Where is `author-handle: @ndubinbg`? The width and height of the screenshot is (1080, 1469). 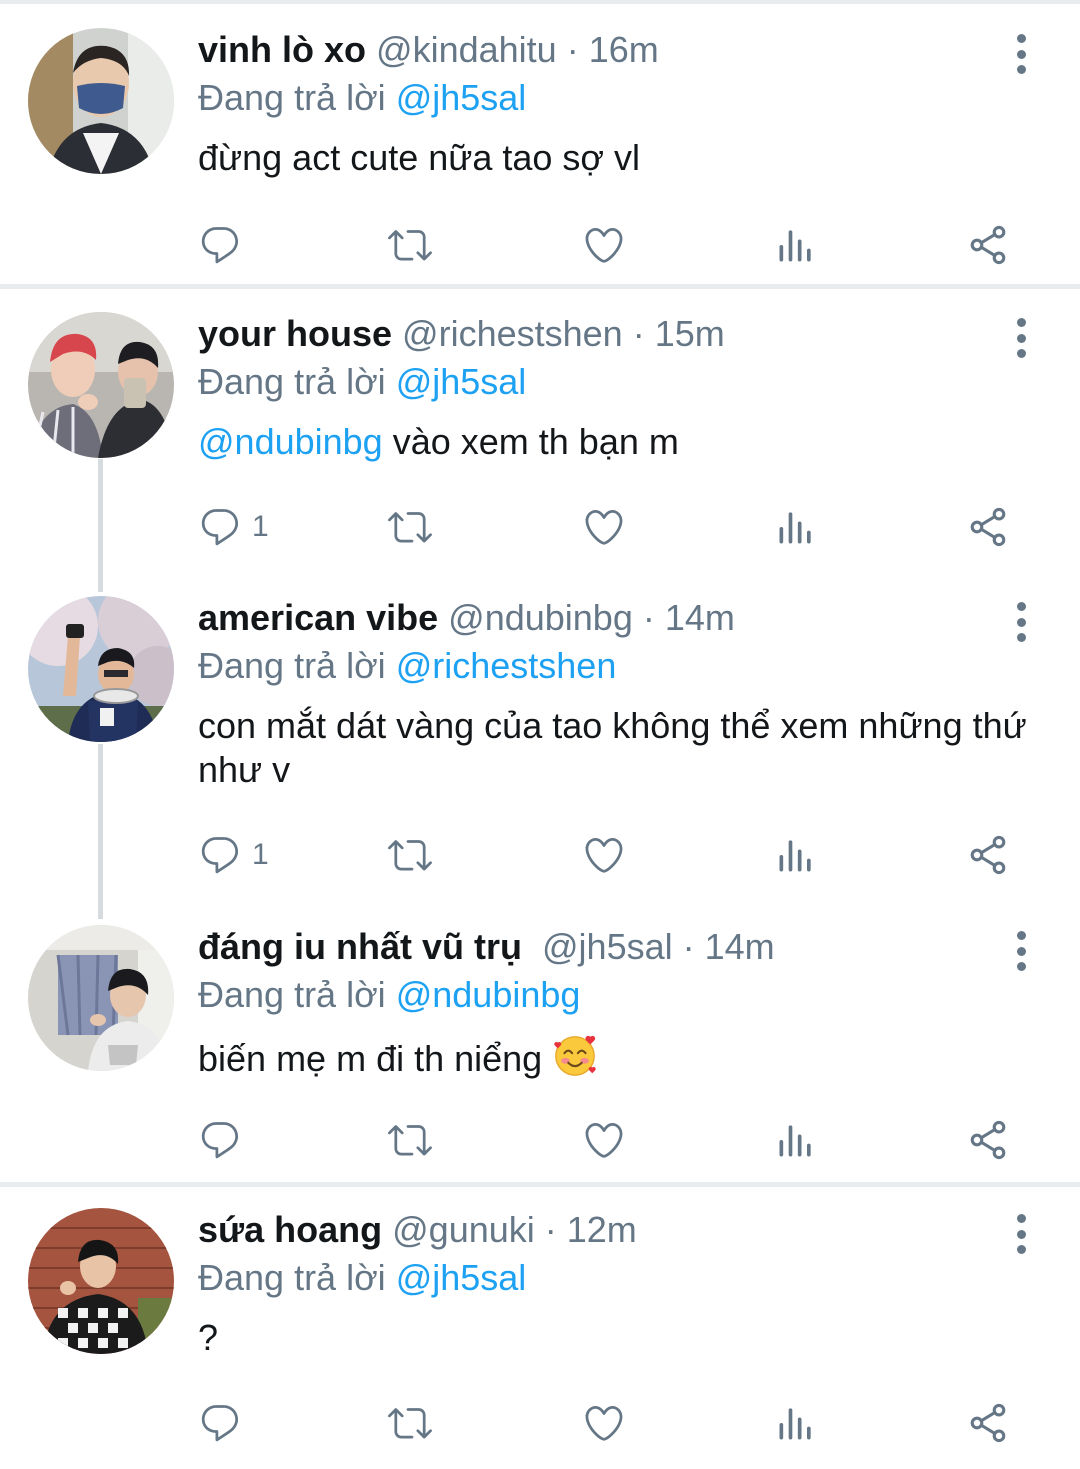 author-handle: @ndubinbg is located at coordinates (540, 617).